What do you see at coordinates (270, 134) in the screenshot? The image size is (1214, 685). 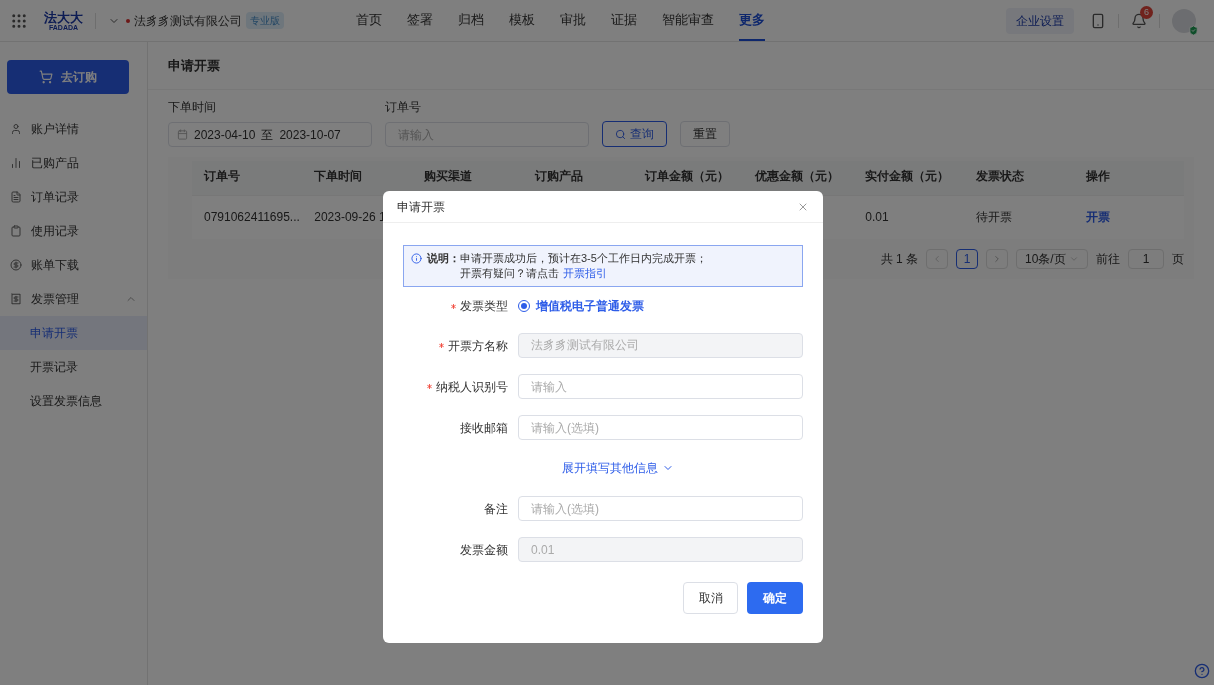 I see `date-range-field: 2023-04-10 至 2023-10-07` at bounding box center [270, 134].